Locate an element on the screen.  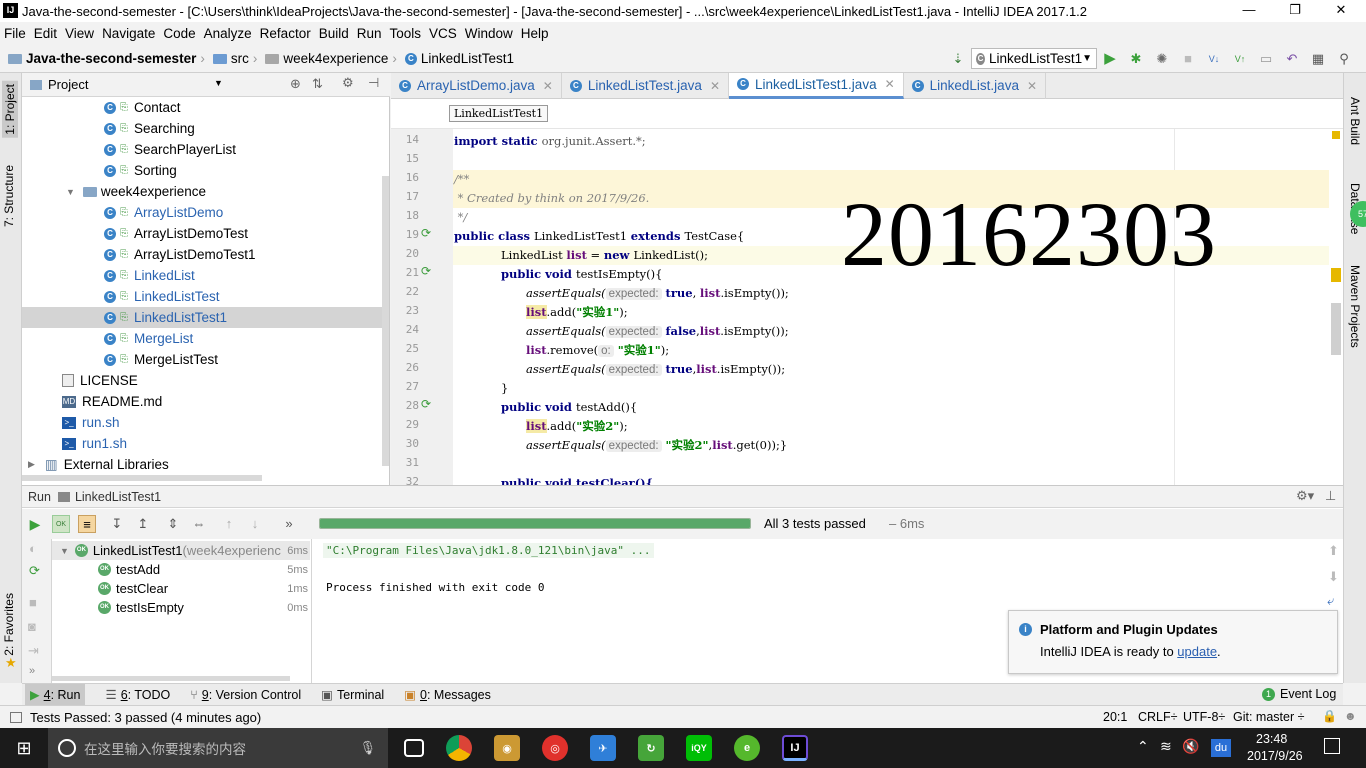
menu-tools: Tools is located at coordinates (406, 33).